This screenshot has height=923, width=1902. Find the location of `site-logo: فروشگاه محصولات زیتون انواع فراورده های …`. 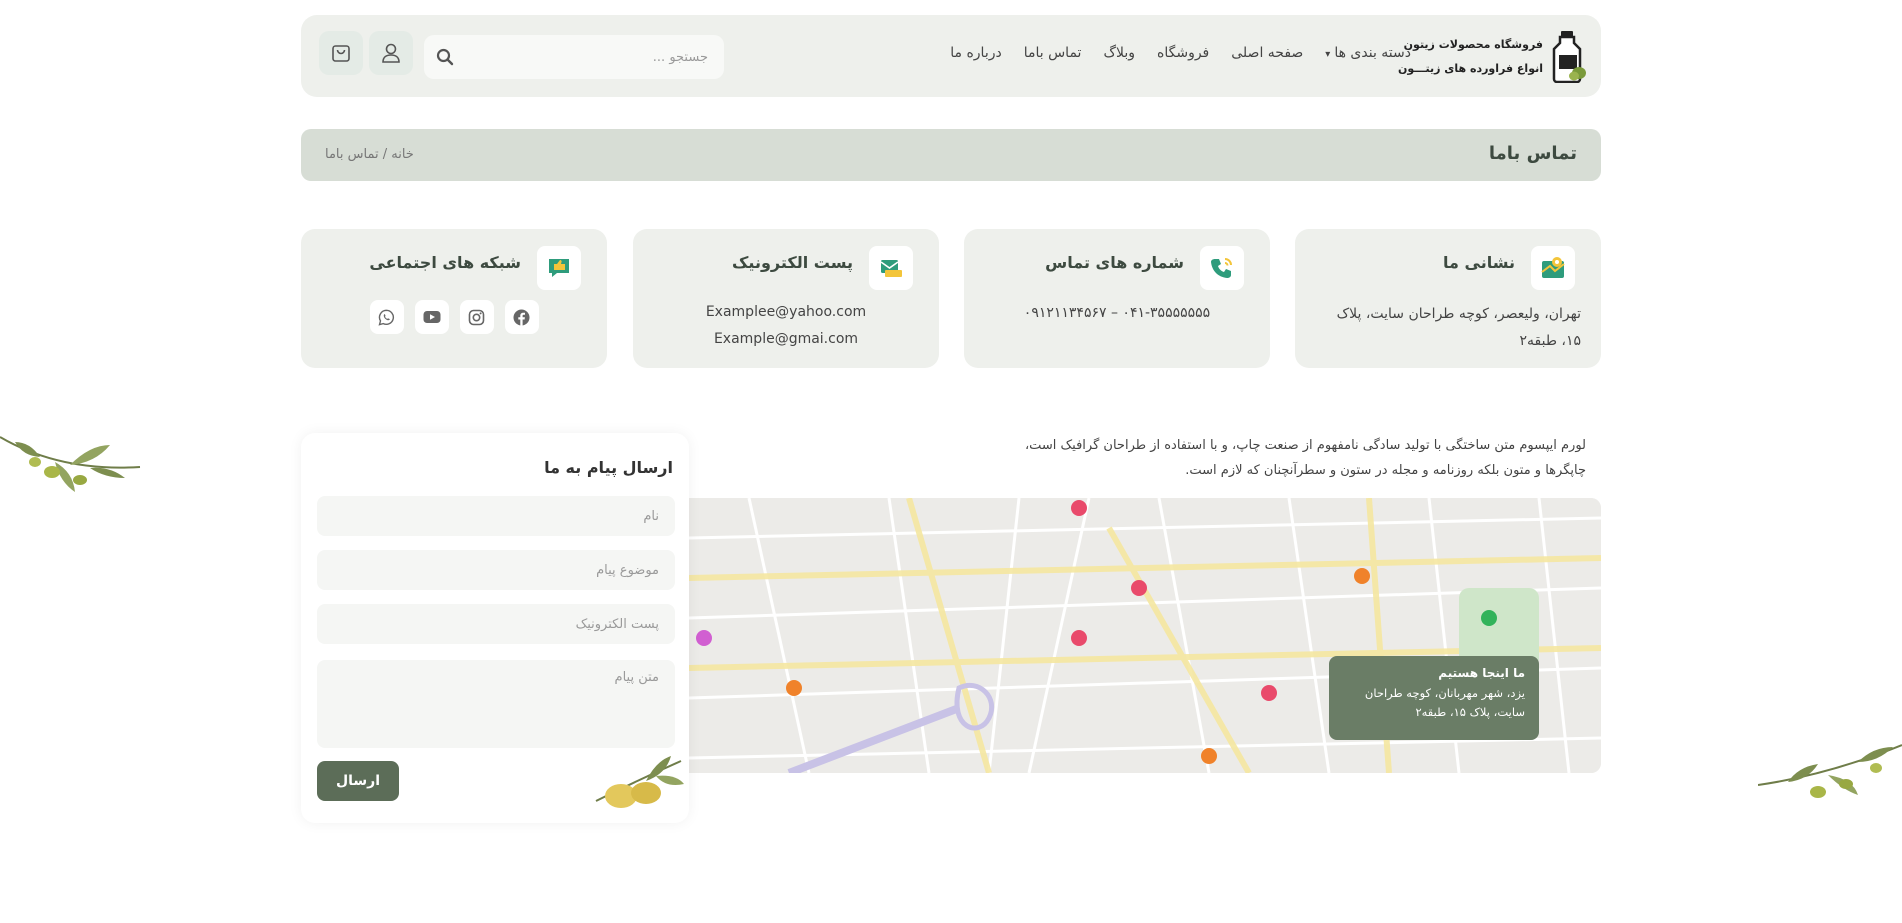

site-logo: فروشگاه محصولات زیتون انواع فراورده های … is located at coordinates (1492, 58).